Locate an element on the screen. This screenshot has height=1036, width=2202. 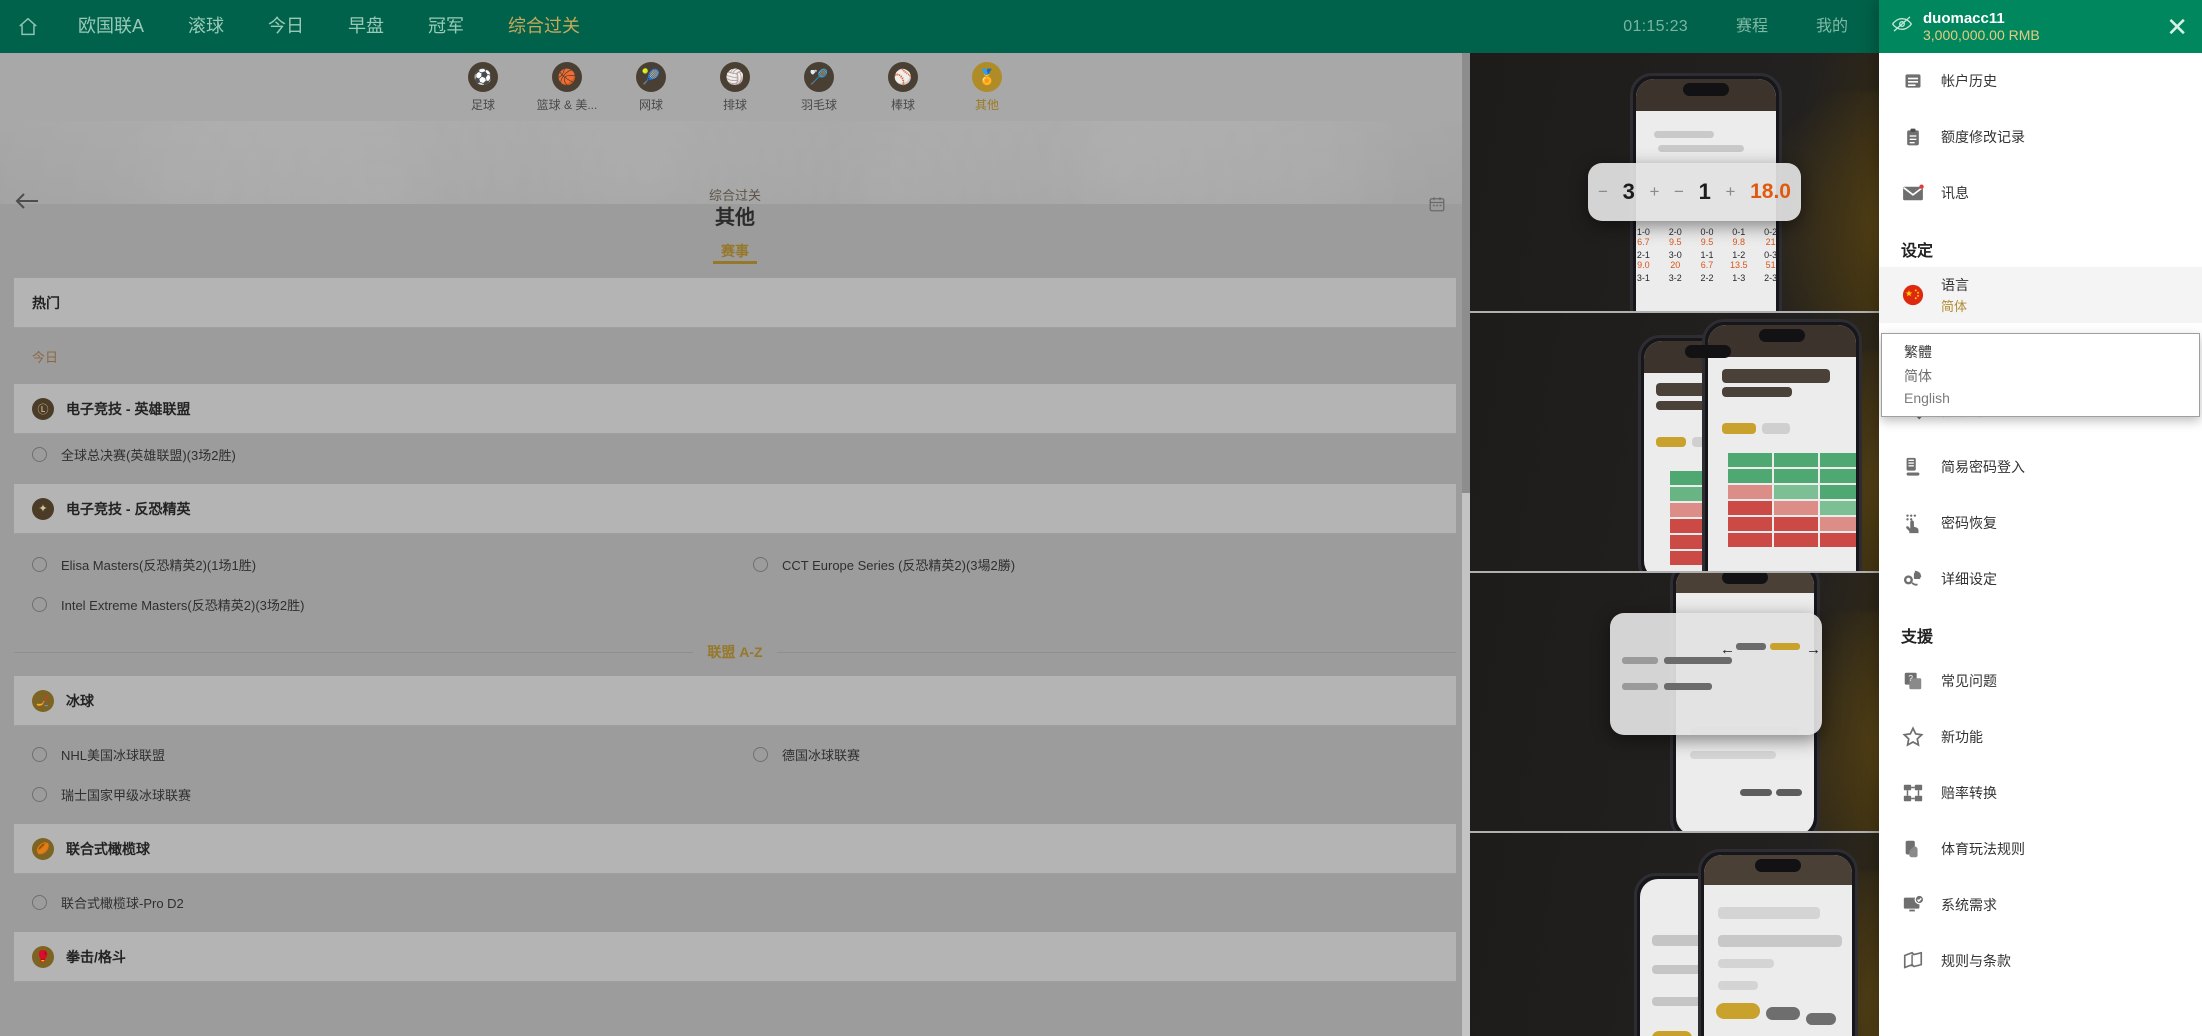
sport-tab-other: 🏅 其他 is located at coordinates (987, 87).